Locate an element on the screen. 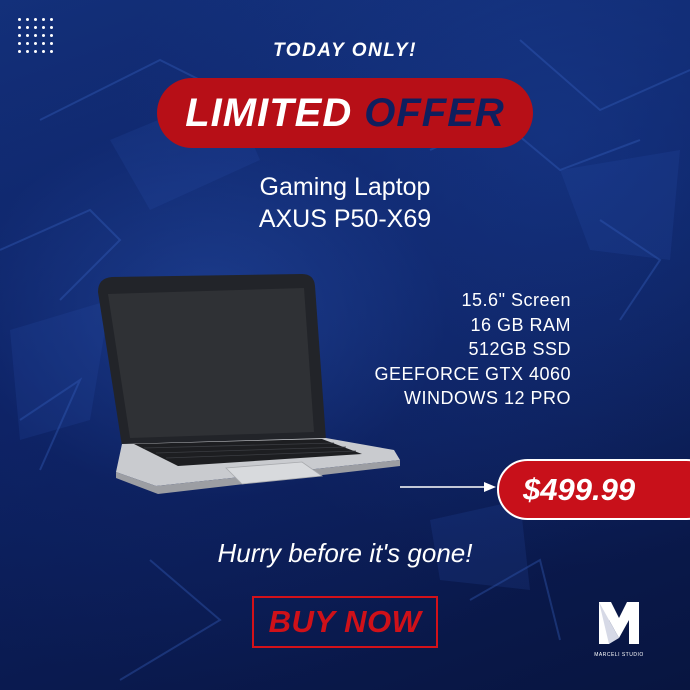 This screenshot has width=690, height=690. urgency-tagline: Hurry before it's gone! is located at coordinates (345, 553).